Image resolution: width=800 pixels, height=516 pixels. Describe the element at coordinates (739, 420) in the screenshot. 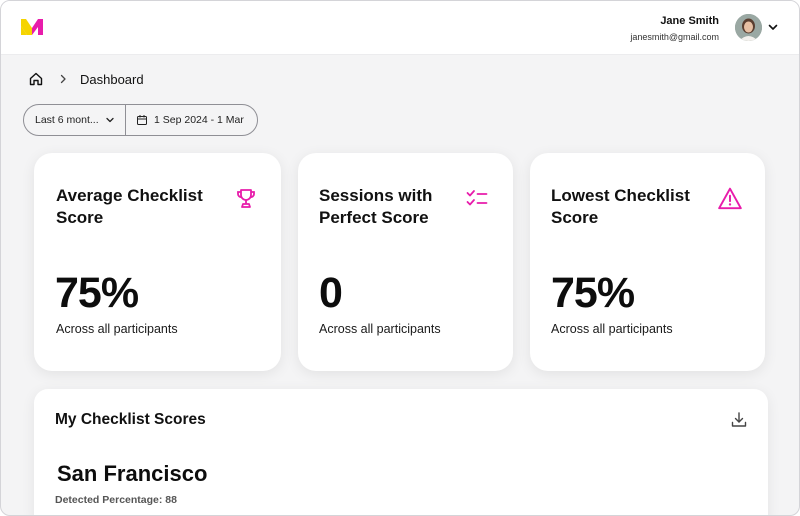

I see `download-icon` at that location.